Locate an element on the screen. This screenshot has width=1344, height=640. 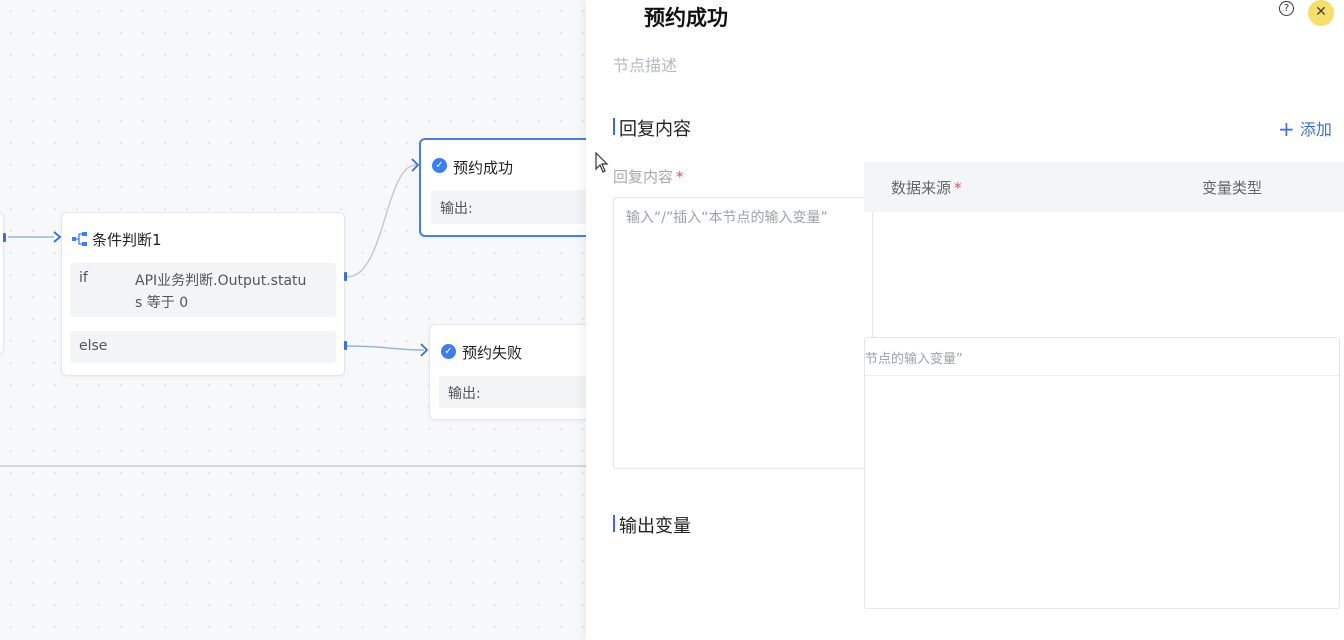
fail-output-row: 输出: is located at coordinates (519, 392).